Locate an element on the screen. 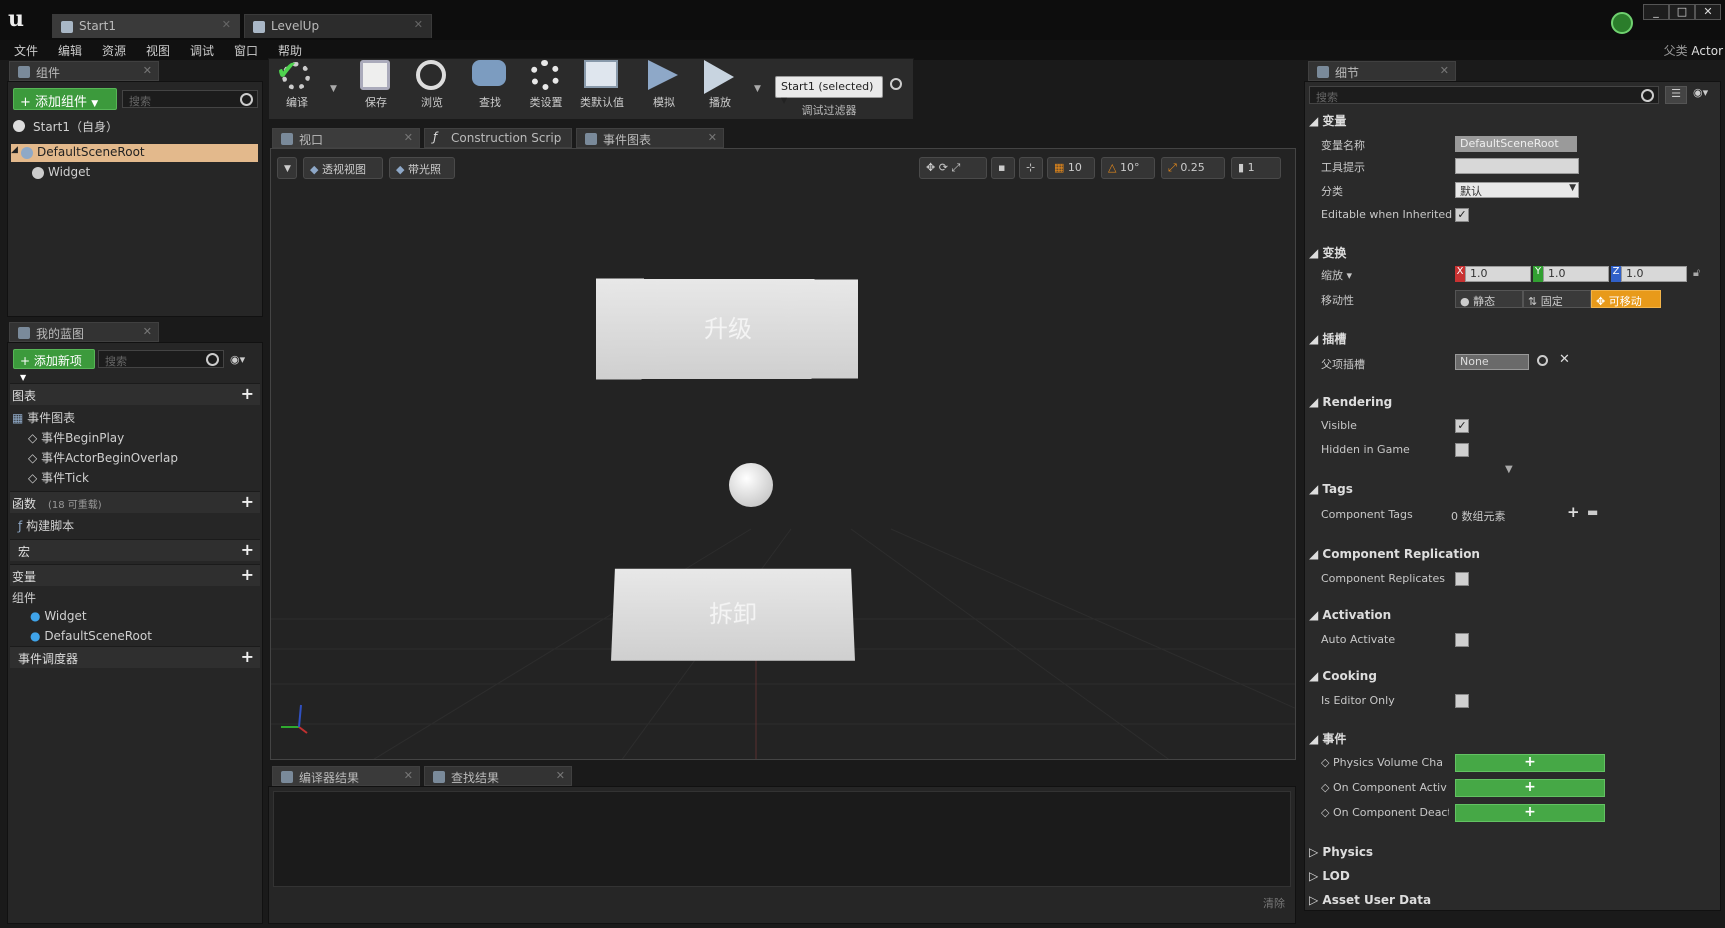 This screenshot has height=928, width=1725. event-graph-item: ▦ 事件图表 is located at coordinates (43, 417).